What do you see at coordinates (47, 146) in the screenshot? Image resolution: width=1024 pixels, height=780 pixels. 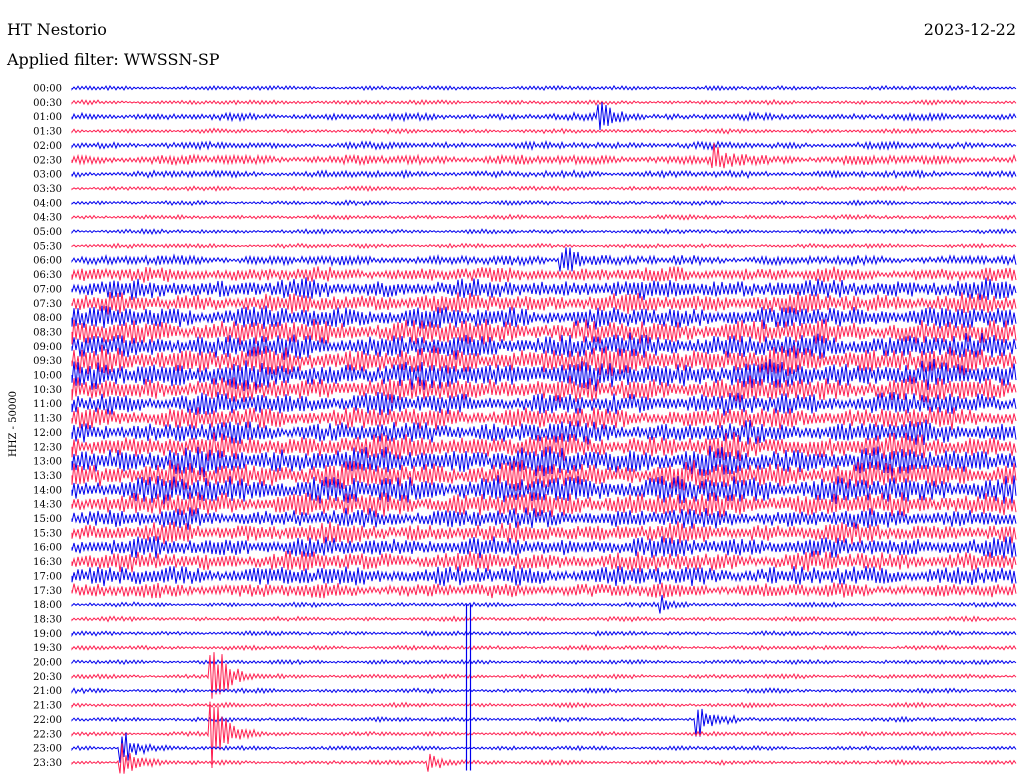 I see `time-tick-label: 02:00` at bounding box center [47, 146].